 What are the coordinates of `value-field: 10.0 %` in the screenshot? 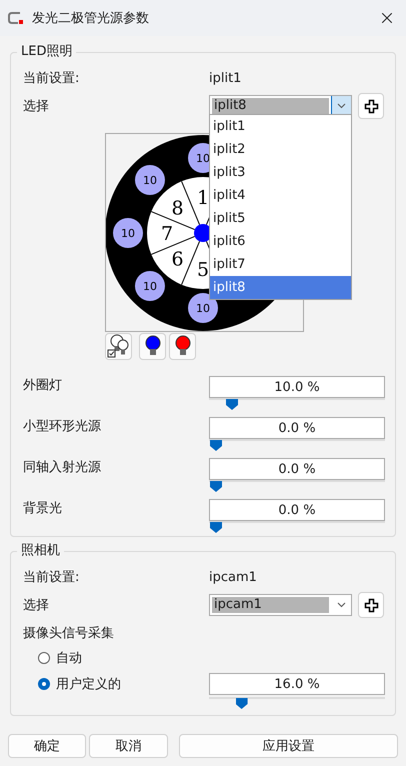 It's located at (297, 387).